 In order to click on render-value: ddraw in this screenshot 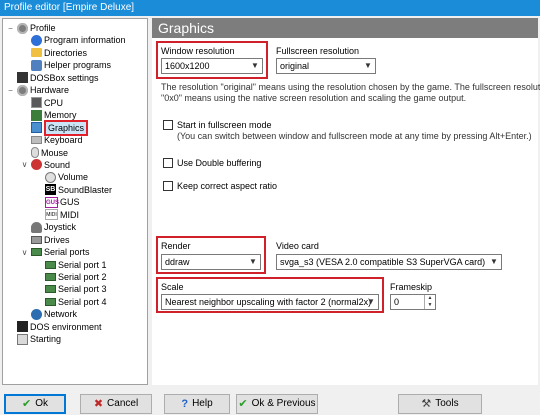, I will do `click(177, 262)`.